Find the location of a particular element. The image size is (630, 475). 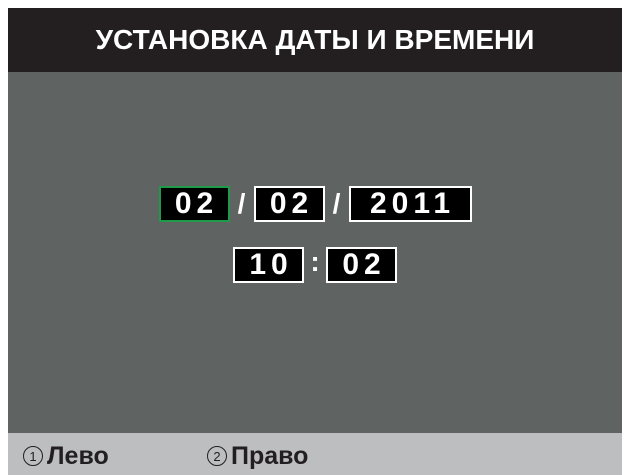

day-field: 02 is located at coordinates (194, 204).